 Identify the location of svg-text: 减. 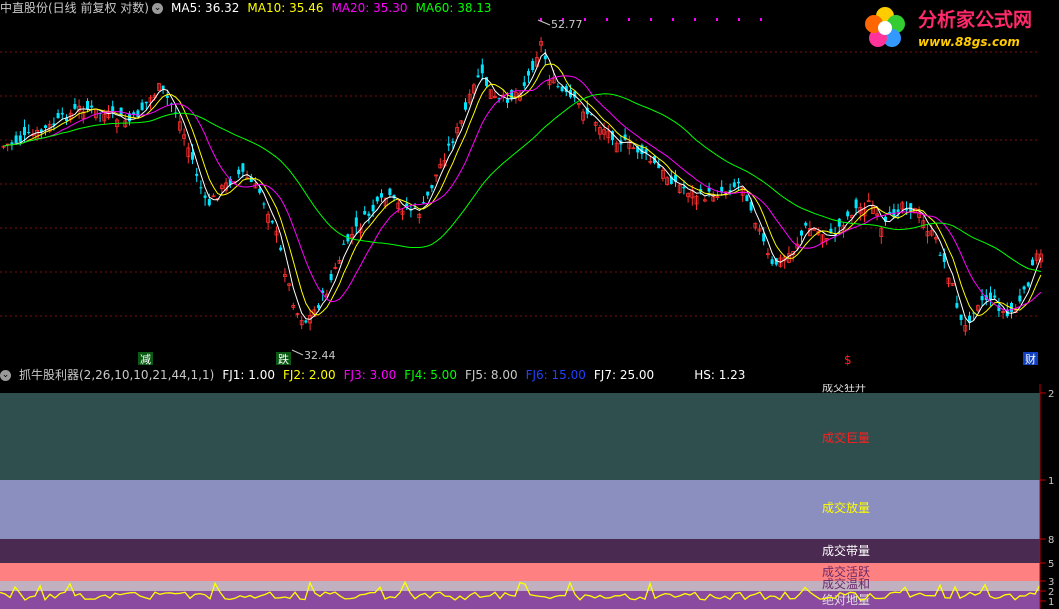
(145, 359).